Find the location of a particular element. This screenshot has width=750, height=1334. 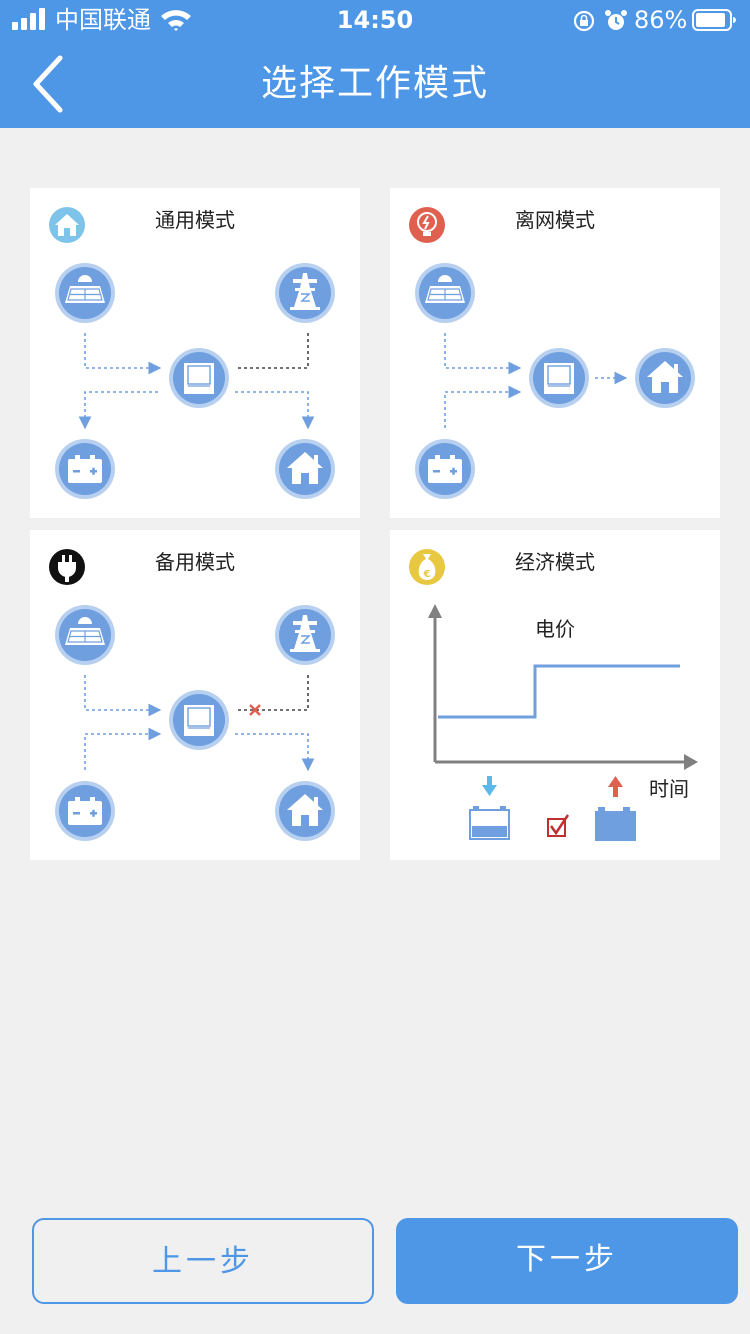

mode-card-offgrid: 离网模式 is located at coordinates (555, 353).